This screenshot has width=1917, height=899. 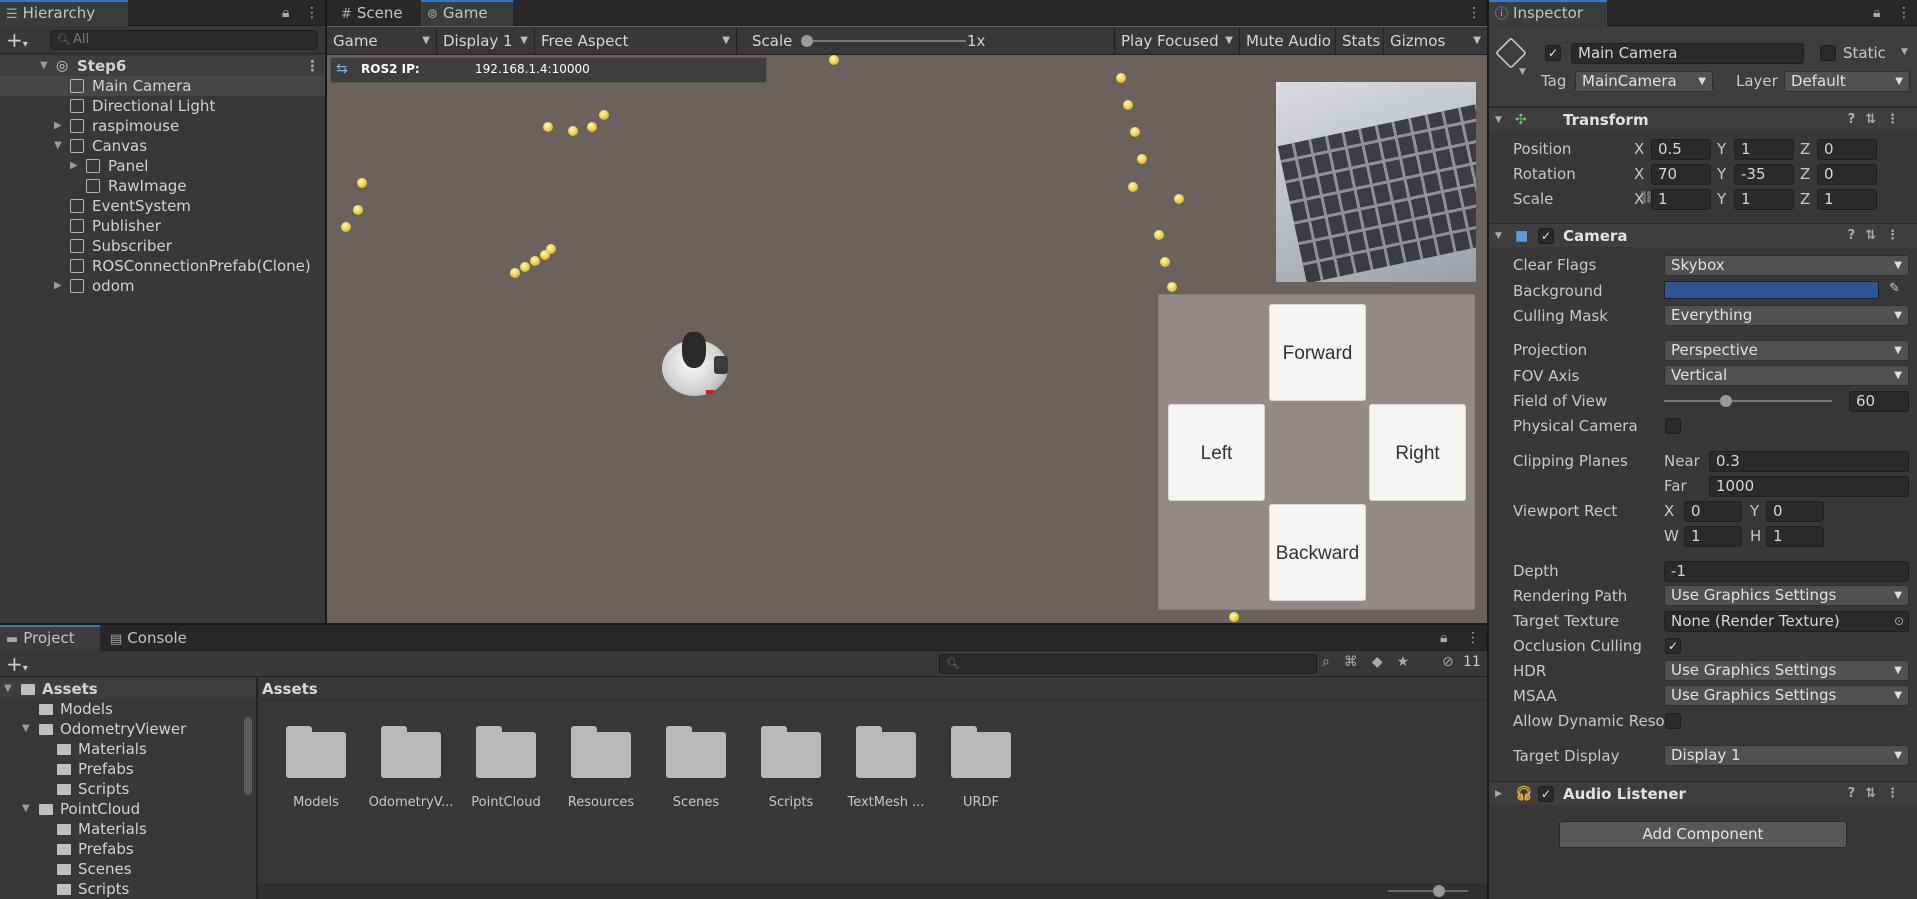 What do you see at coordinates (1681, 199) in the screenshot?
I see `scale-x-field: 1` at bounding box center [1681, 199].